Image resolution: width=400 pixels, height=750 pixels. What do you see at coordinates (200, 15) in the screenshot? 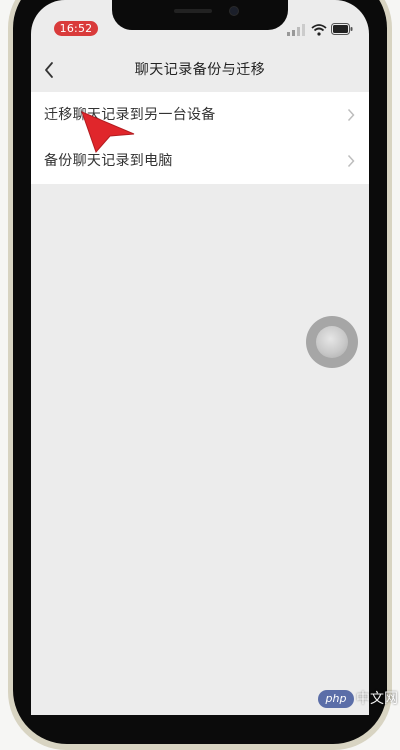
I see `notch` at bounding box center [200, 15].